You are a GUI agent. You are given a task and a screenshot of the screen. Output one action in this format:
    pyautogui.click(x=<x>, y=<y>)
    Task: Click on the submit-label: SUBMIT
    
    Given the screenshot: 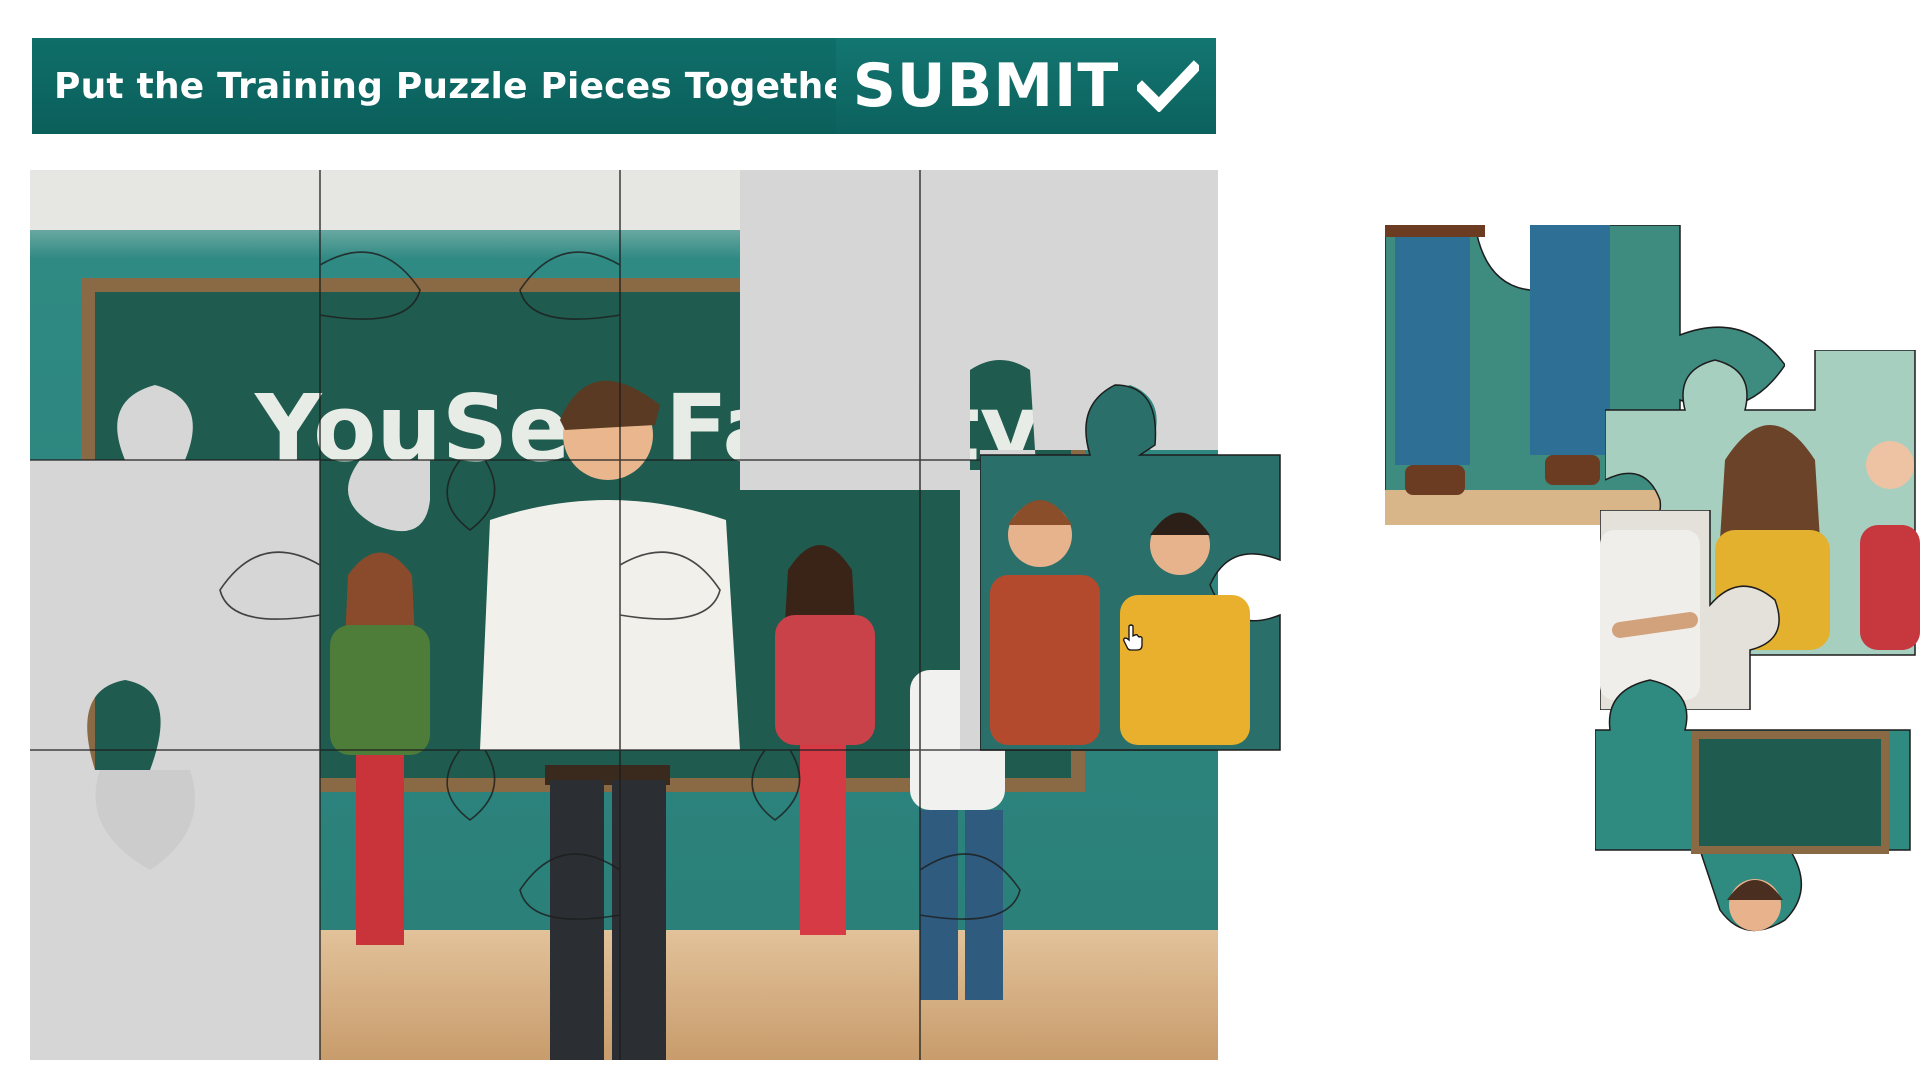 What is the action you would take?
    pyautogui.click(x=986, y=86)
    